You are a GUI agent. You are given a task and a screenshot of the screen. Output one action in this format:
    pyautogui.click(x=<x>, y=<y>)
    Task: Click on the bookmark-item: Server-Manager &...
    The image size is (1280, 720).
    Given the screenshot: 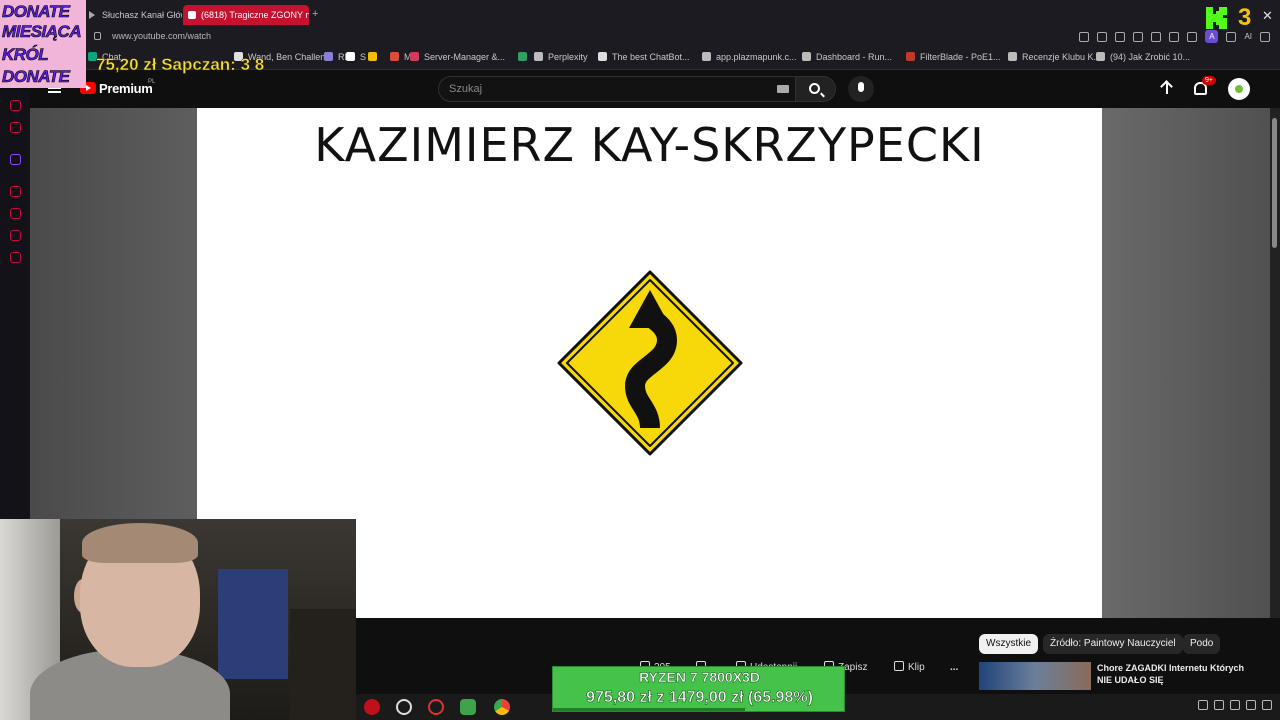 What is the action you would take?
    pyautogui.click(x=457, y=57)
    